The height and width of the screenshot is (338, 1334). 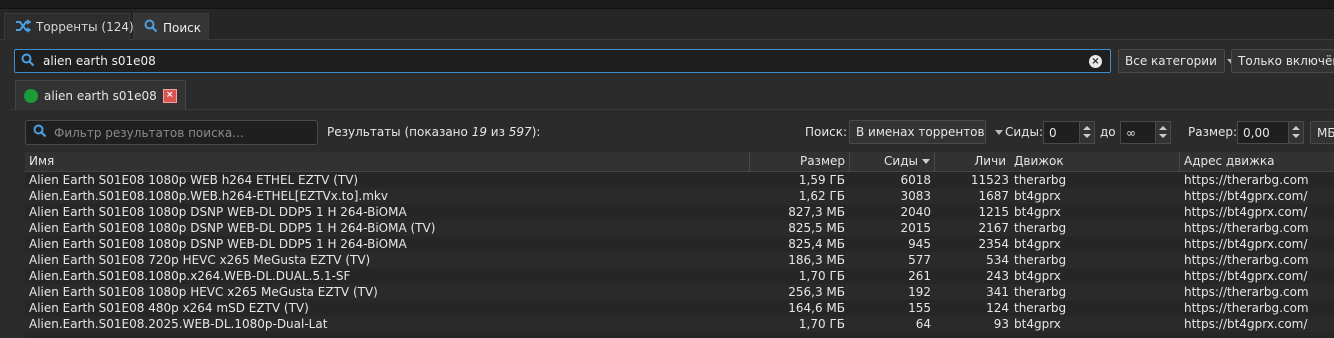 I want to click on cell-size: 186,3 МБ, so click(x=816, y=260).